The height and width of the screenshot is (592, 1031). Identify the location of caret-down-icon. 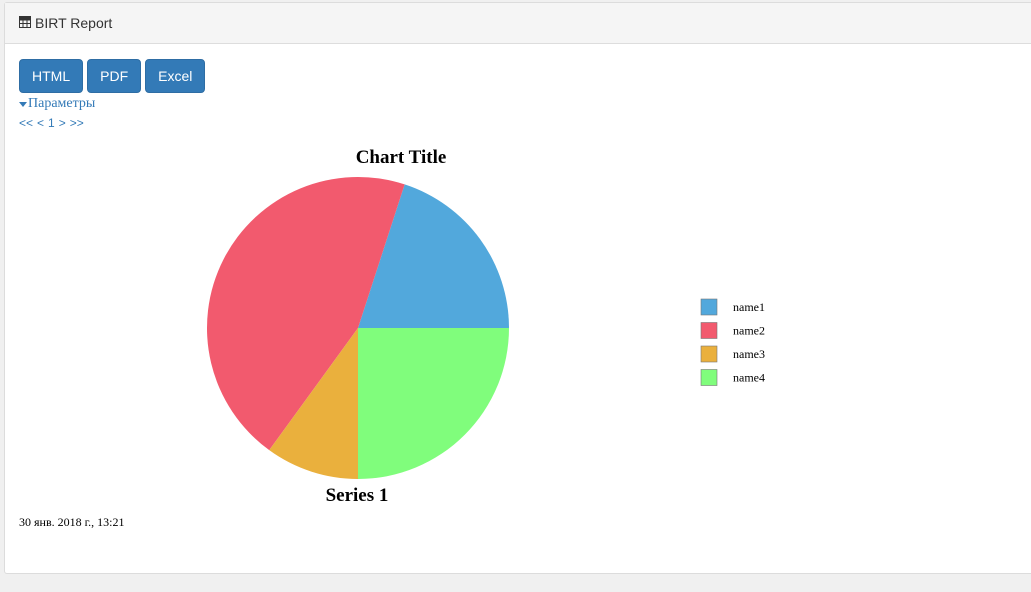
(23, 104).